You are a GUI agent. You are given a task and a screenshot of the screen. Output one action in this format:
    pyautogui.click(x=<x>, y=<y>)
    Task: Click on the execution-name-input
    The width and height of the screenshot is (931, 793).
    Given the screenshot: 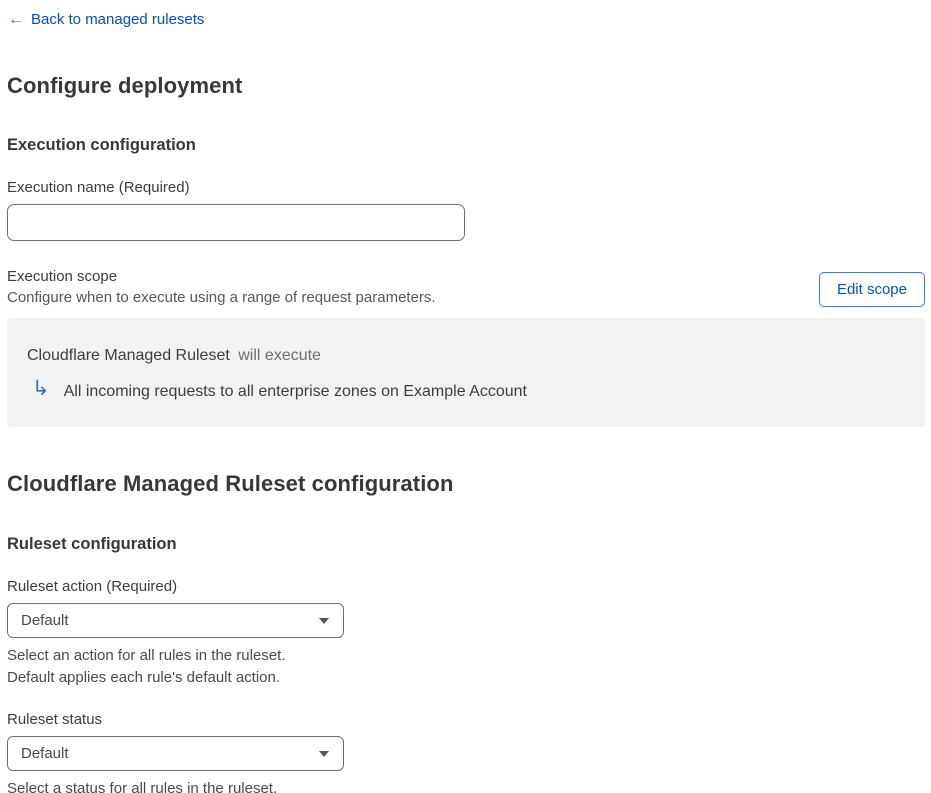 What is the action you would take?
    pyautogui.click(x=236, y=222)
    